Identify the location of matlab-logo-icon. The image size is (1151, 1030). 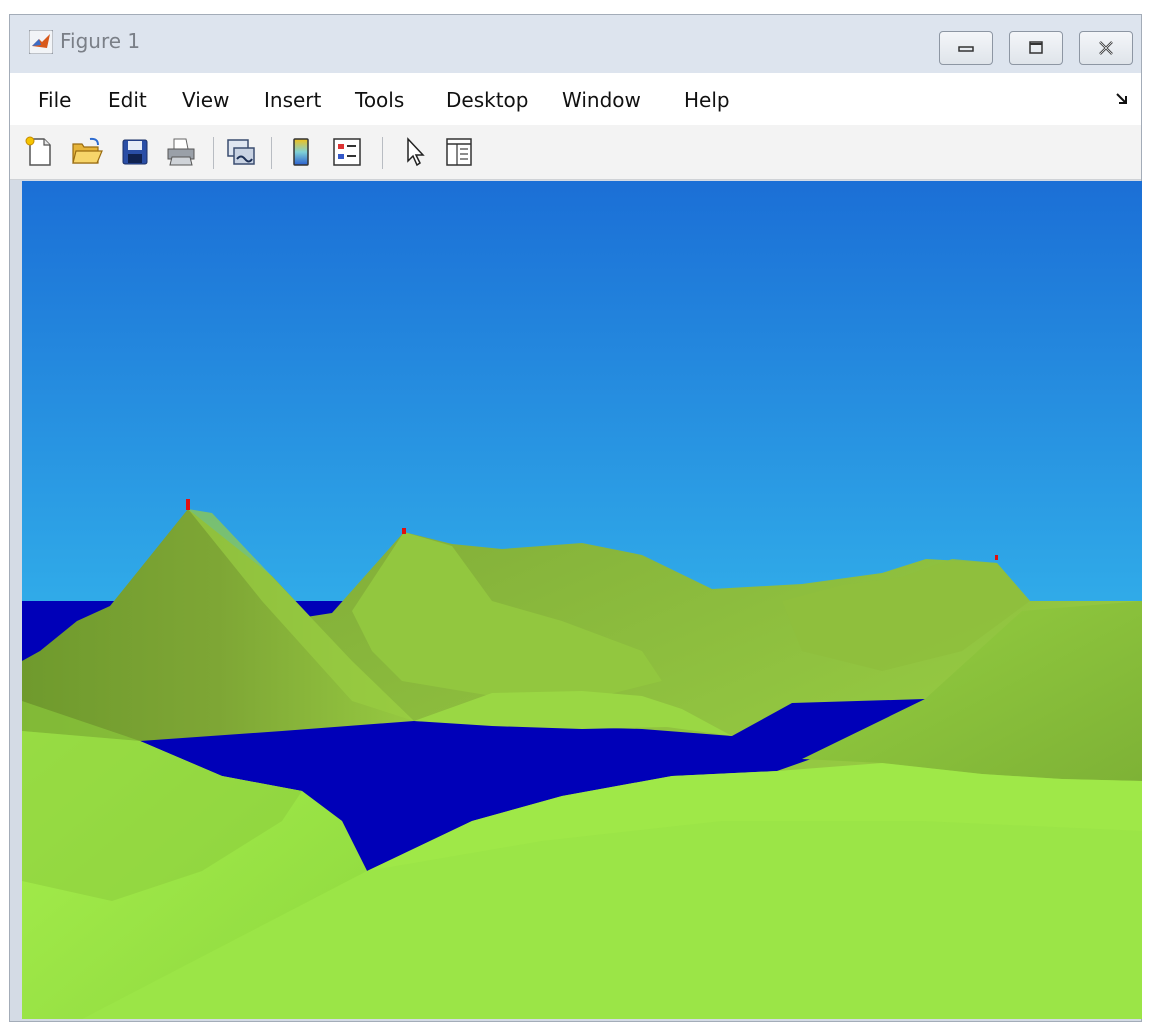
(41, 42).